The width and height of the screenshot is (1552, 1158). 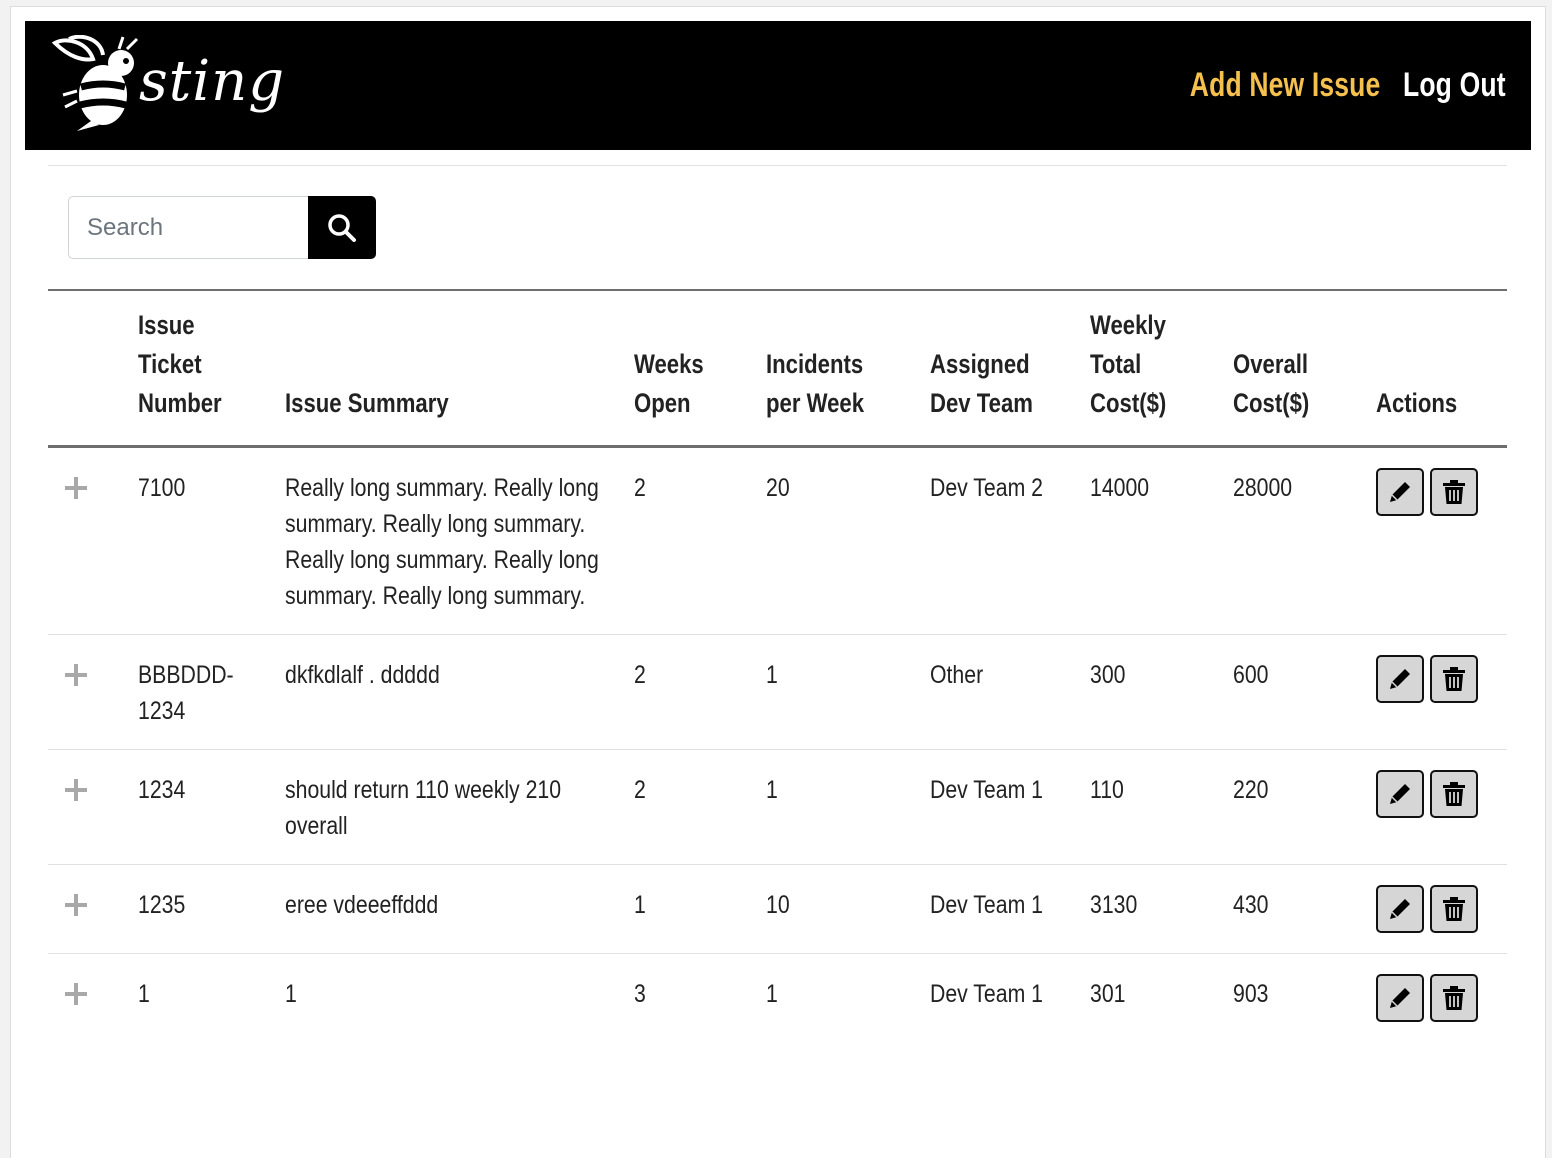 What do you see at coordinates (777, 165) in the screenshot?
I see `divider` at bounding box center [777, 165].